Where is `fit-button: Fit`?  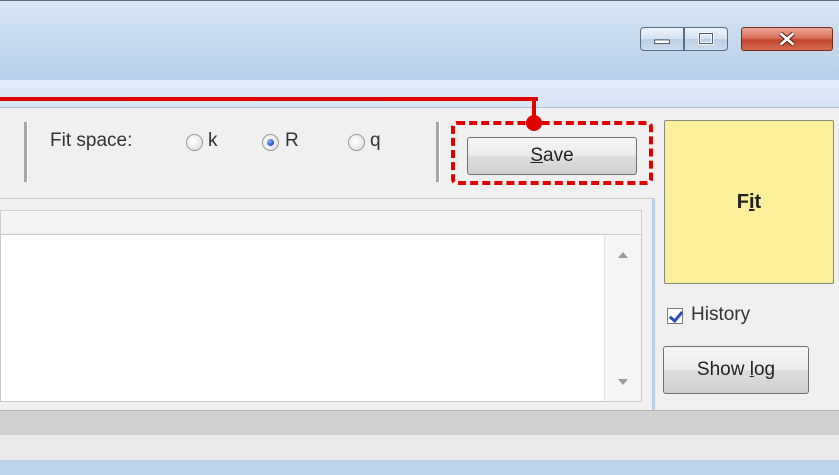 fit-button: Fit is located at coordinates (749, 202).